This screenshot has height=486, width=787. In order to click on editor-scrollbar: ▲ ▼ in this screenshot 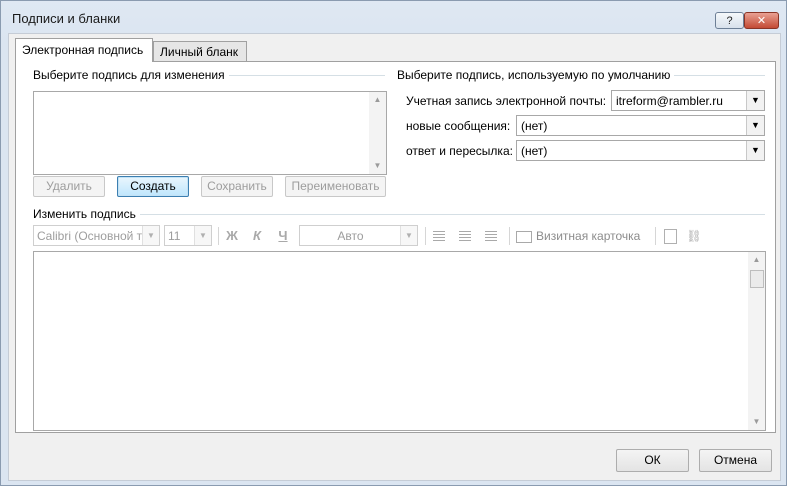, I will do `click(756, 341)`.